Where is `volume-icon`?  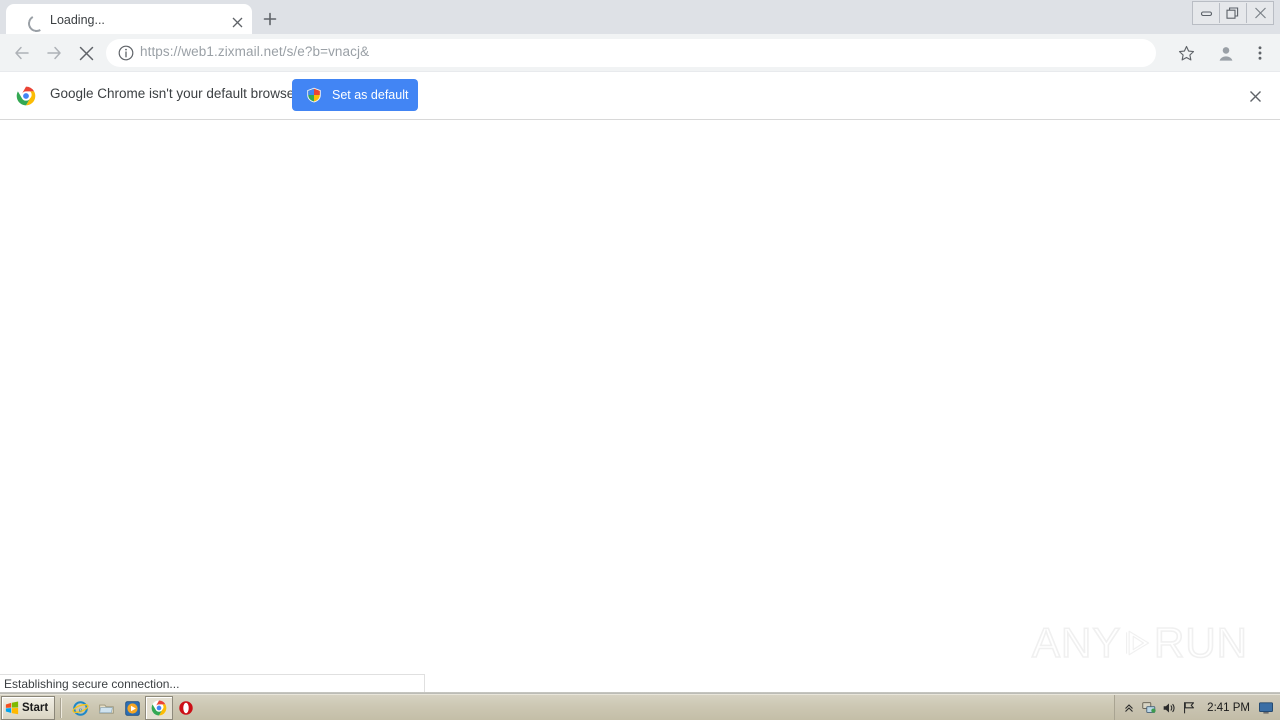
volume-icon is located at coordinates (1169, 708).